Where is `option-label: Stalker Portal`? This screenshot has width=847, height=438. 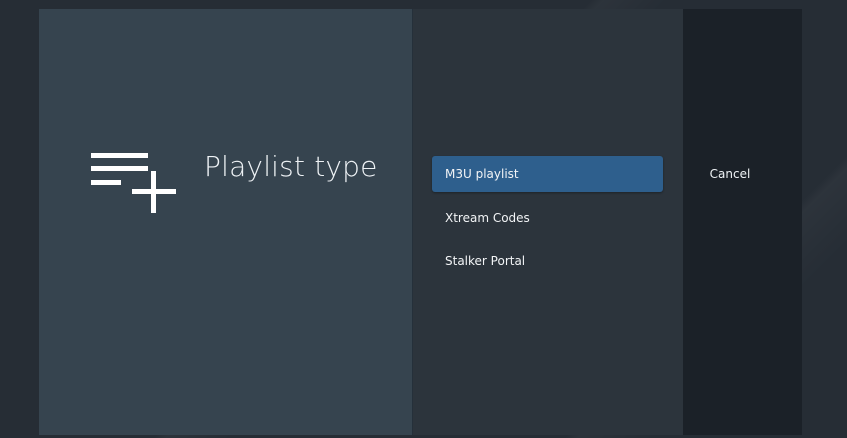 option-label: Stalker Portal is located at coordinates (485, 261).